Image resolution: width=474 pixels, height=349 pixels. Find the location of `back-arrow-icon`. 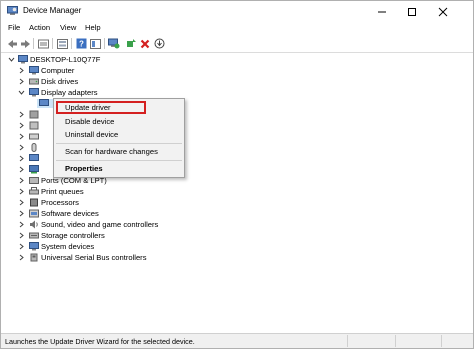

back-arrow-icon is located at coordinates (12, 43).